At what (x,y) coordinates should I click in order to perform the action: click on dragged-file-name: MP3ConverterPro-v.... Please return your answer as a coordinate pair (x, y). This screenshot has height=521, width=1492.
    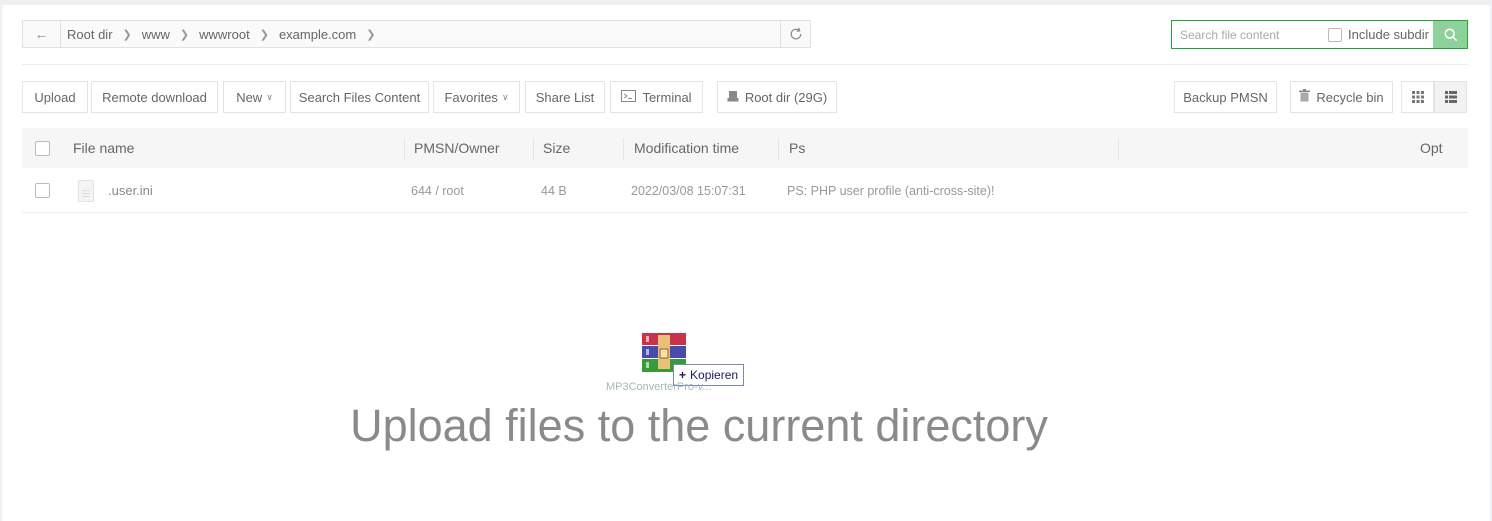
    Looking at the image, I should click on (659, 387).